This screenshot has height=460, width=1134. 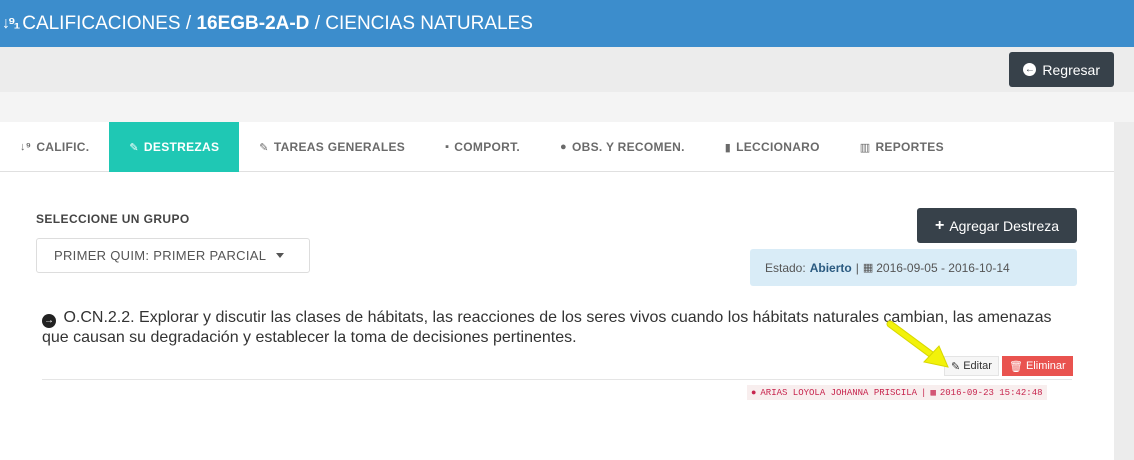 What do you see at coordinates (567, 69) in the screenshot?
I see `subheader-bar` at bounding box center [567, 69].